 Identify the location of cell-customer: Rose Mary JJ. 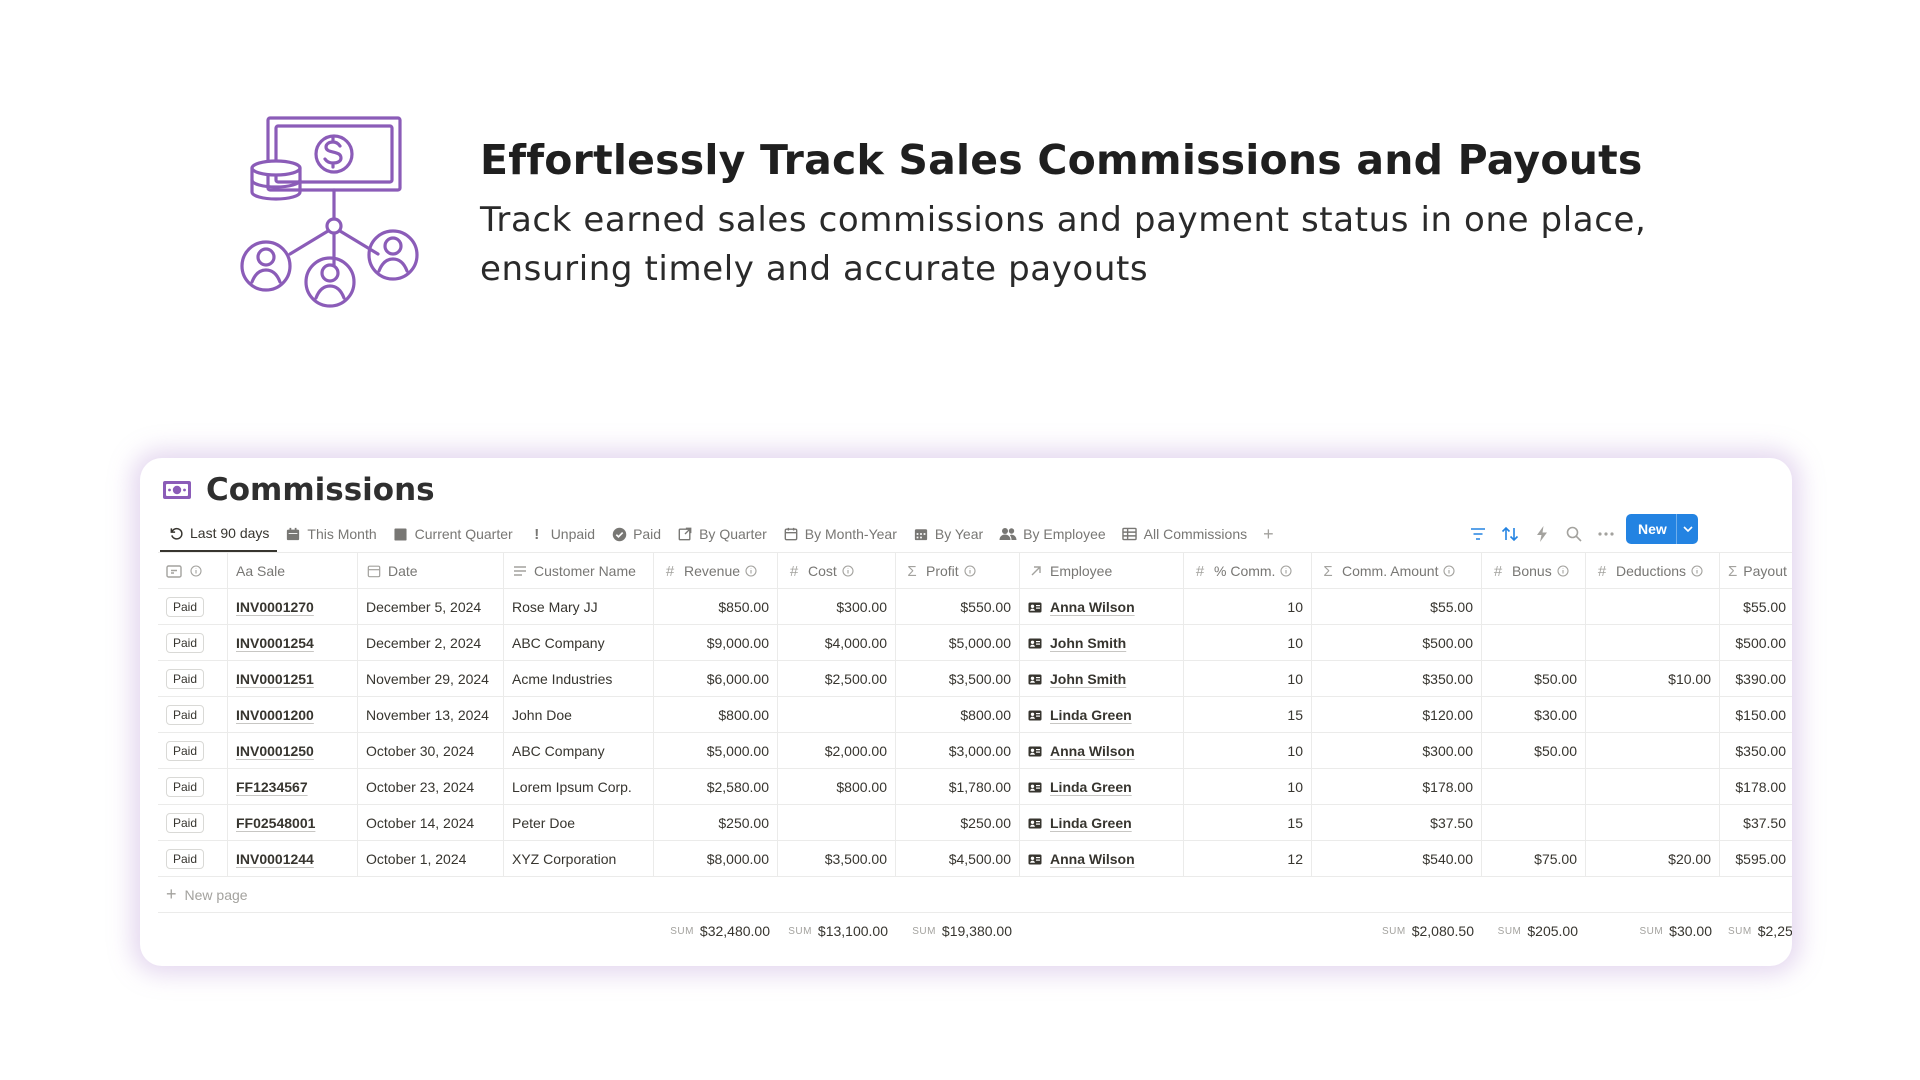
(579, 607).